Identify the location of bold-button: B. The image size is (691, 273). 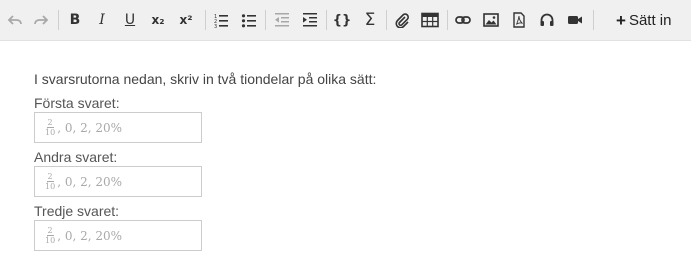
(75, 20).